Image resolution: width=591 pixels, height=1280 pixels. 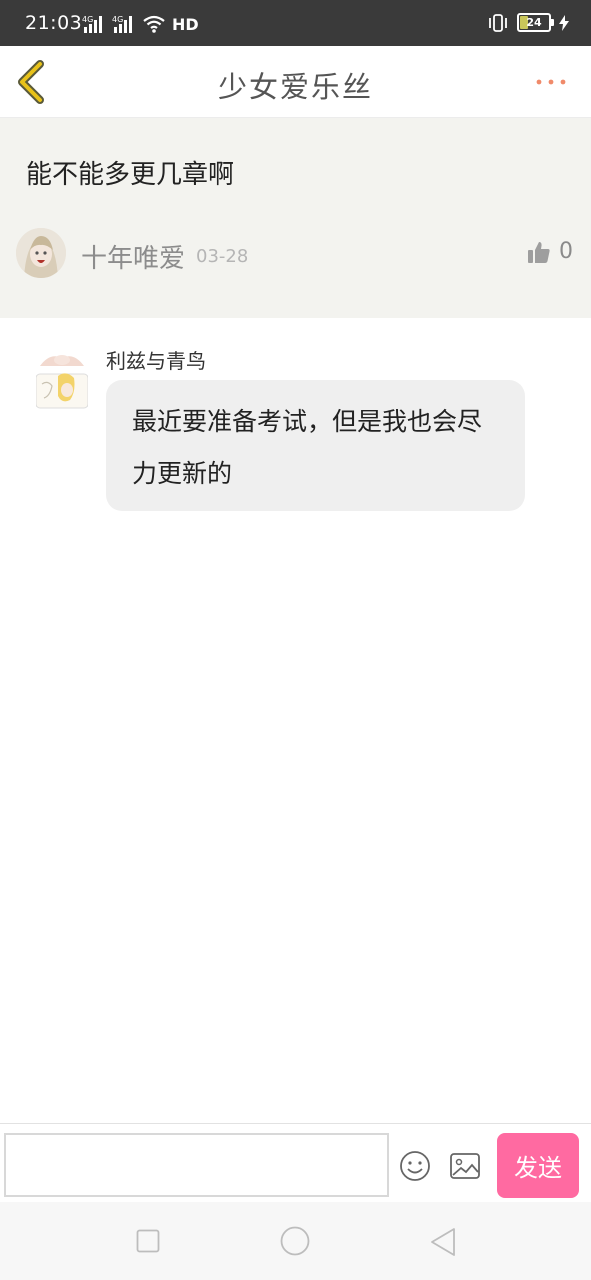 I want to click on like-button: 0, so click(x=550, y=251).